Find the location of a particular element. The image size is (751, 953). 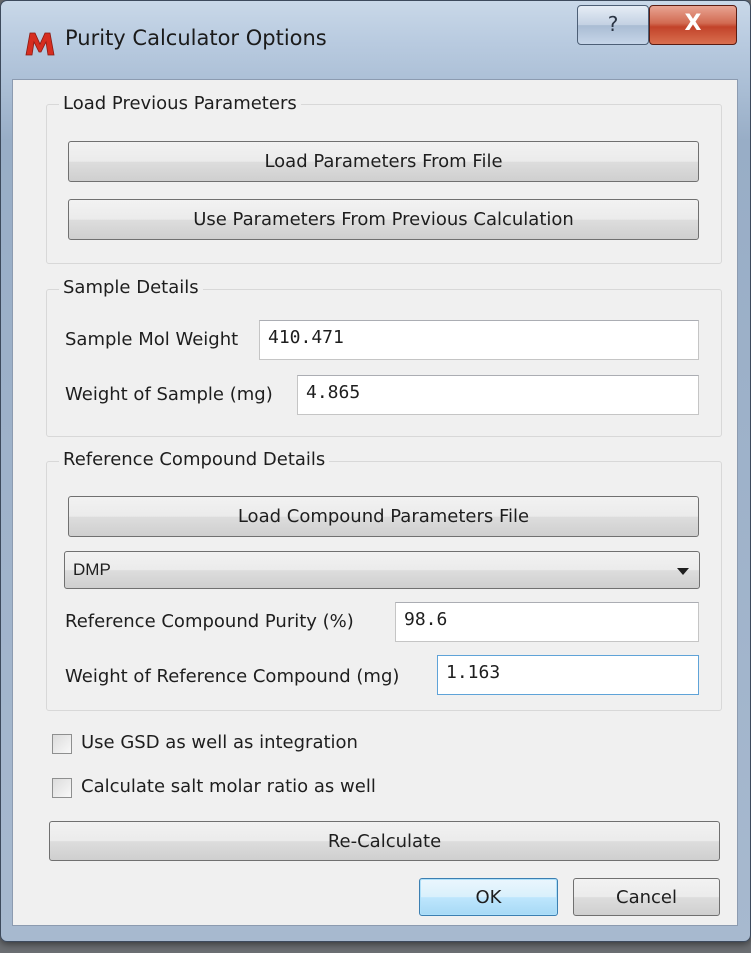

help-button: ? is located at coordinates (613, 25).